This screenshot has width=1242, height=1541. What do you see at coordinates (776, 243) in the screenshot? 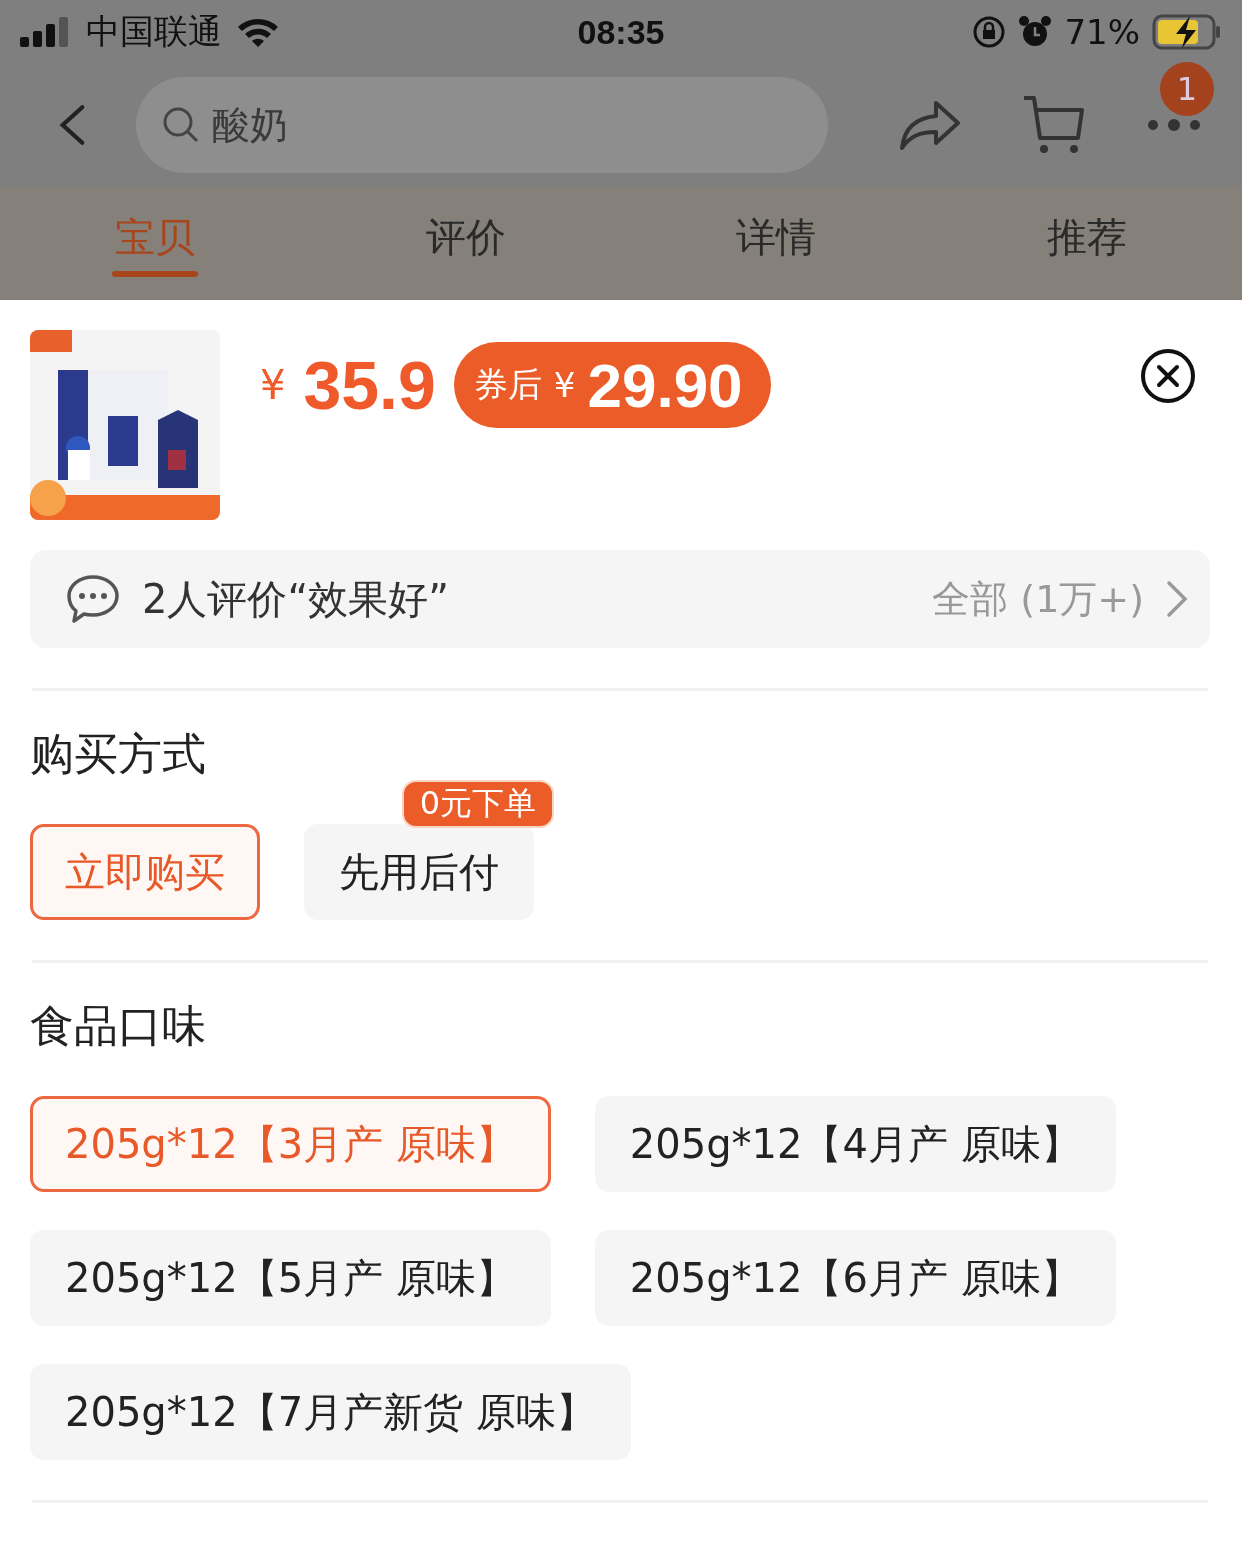
I see `tab: 详情` at bounding box center [776, 243].